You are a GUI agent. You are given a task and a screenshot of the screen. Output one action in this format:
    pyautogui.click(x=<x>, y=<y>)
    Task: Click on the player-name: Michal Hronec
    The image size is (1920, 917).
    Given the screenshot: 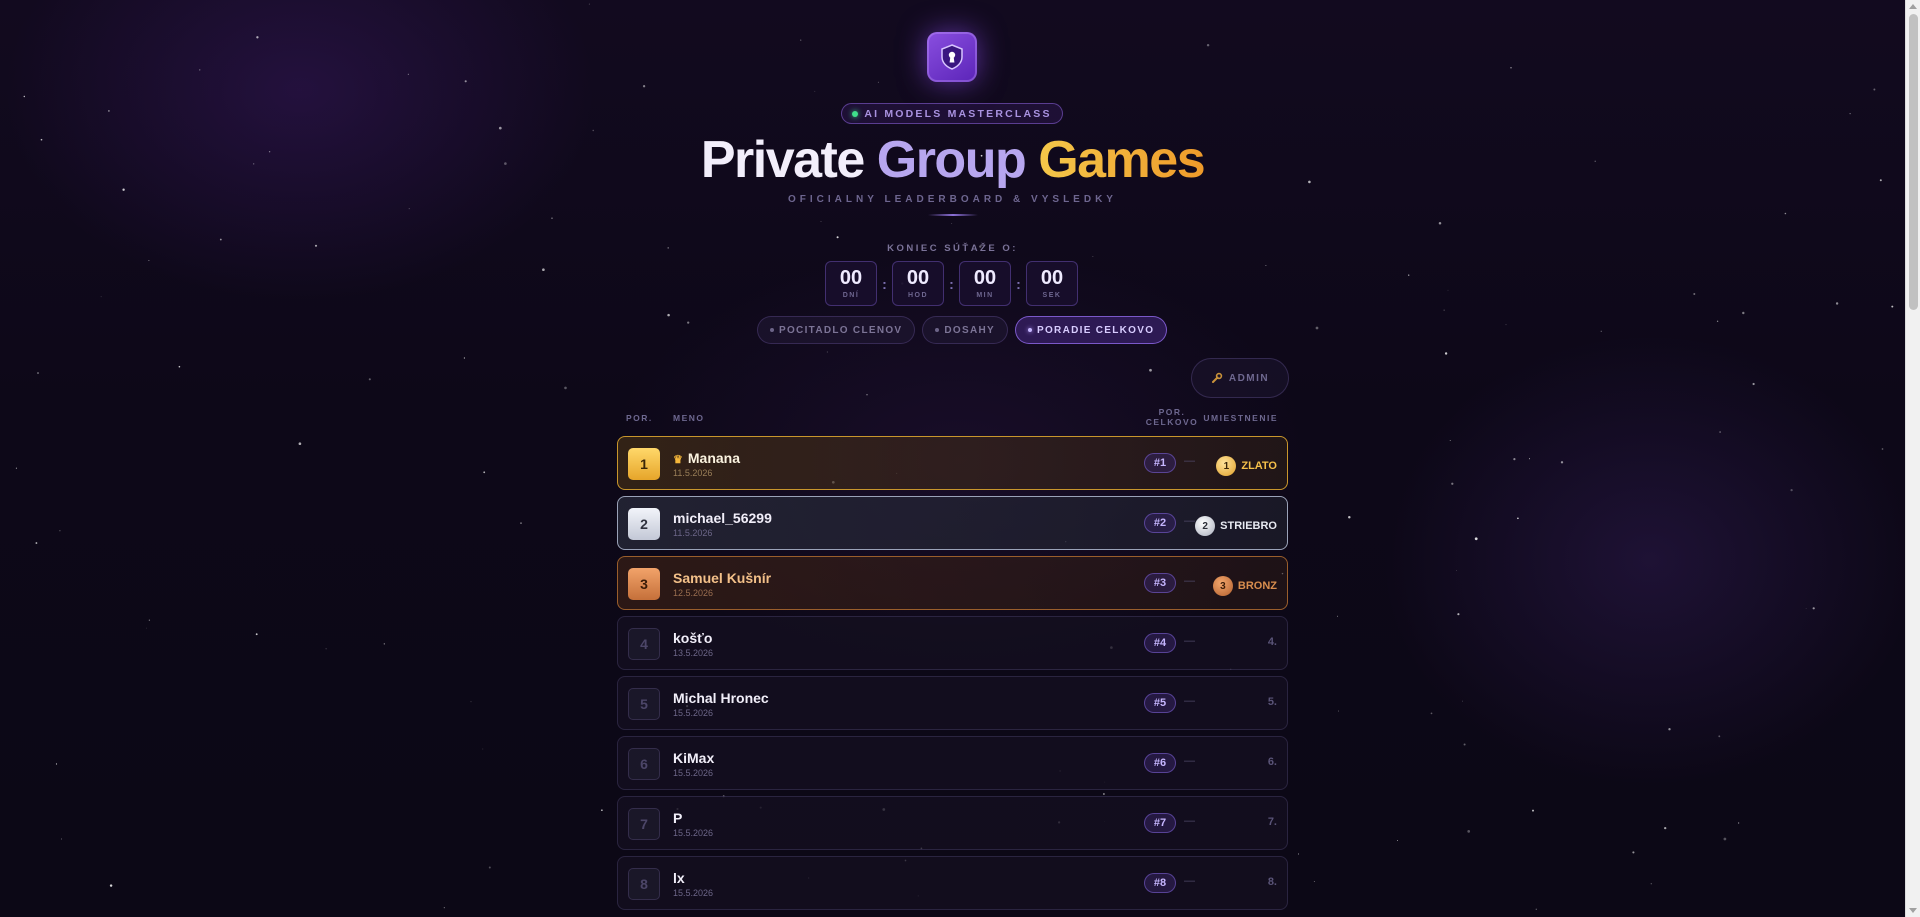 What is the action you would take?
    pyautogui.click(x=721, y=698)
    